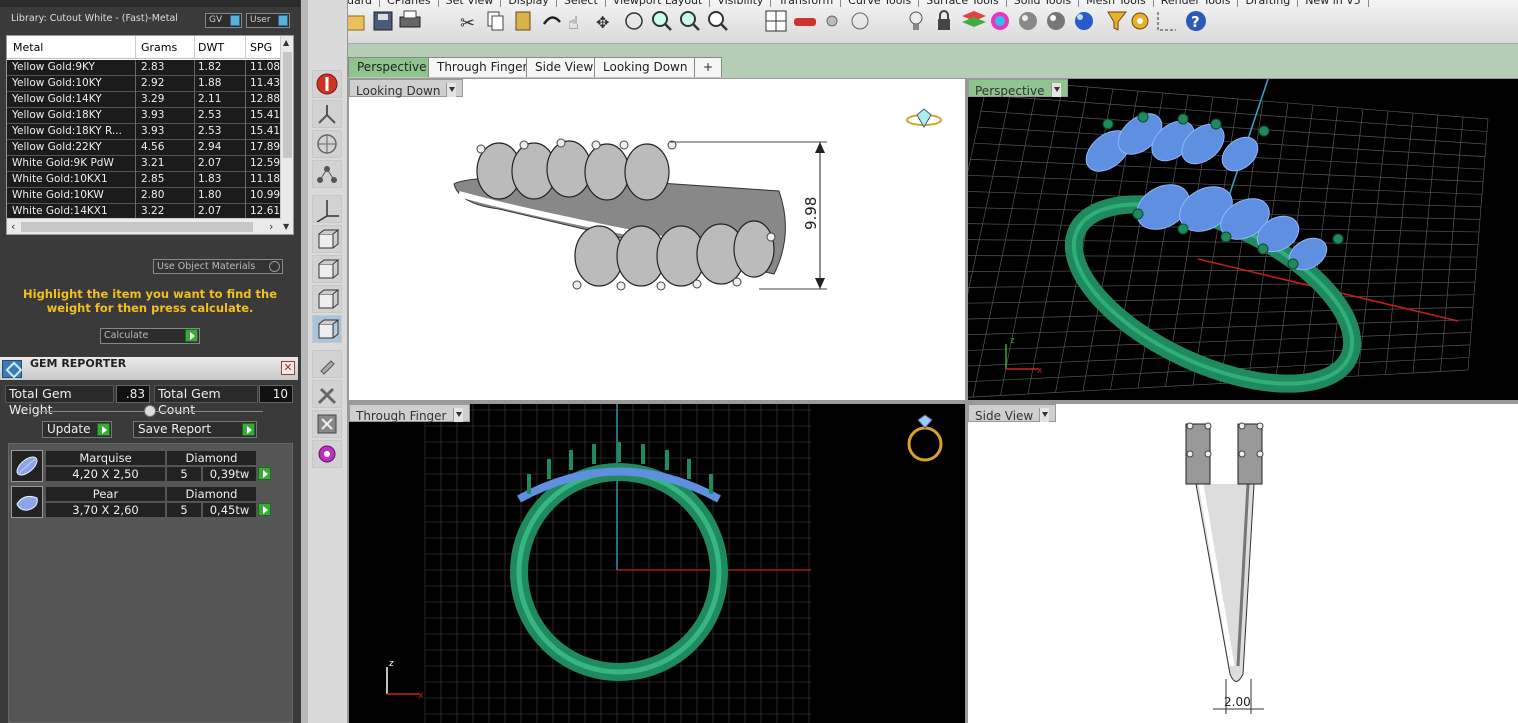  Describe the element at coordinates (1084, 21) in the screenshot. I see `sphere-blue-icon` at that location.